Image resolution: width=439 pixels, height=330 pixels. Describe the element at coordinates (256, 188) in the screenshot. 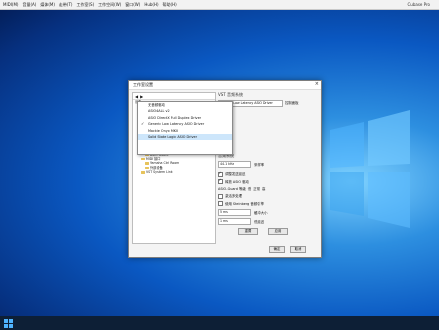

I see `guard-normal-radio: 正常` at that location.